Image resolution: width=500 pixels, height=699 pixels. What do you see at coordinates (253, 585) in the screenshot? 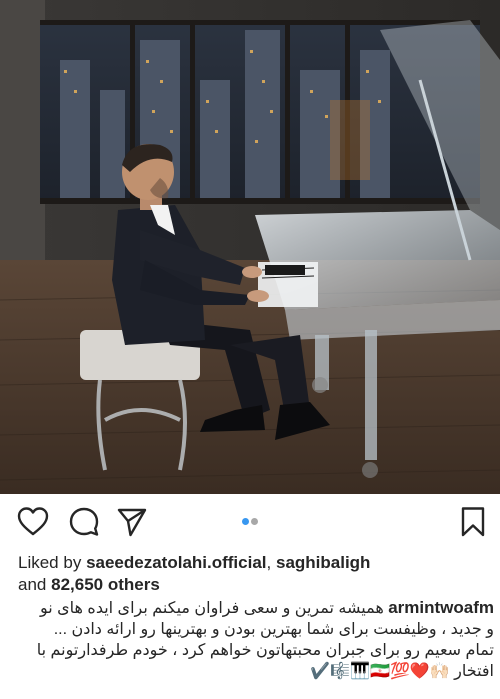
I see `likes-line-2: and 82,650 others` at bounding box center [253, 585].